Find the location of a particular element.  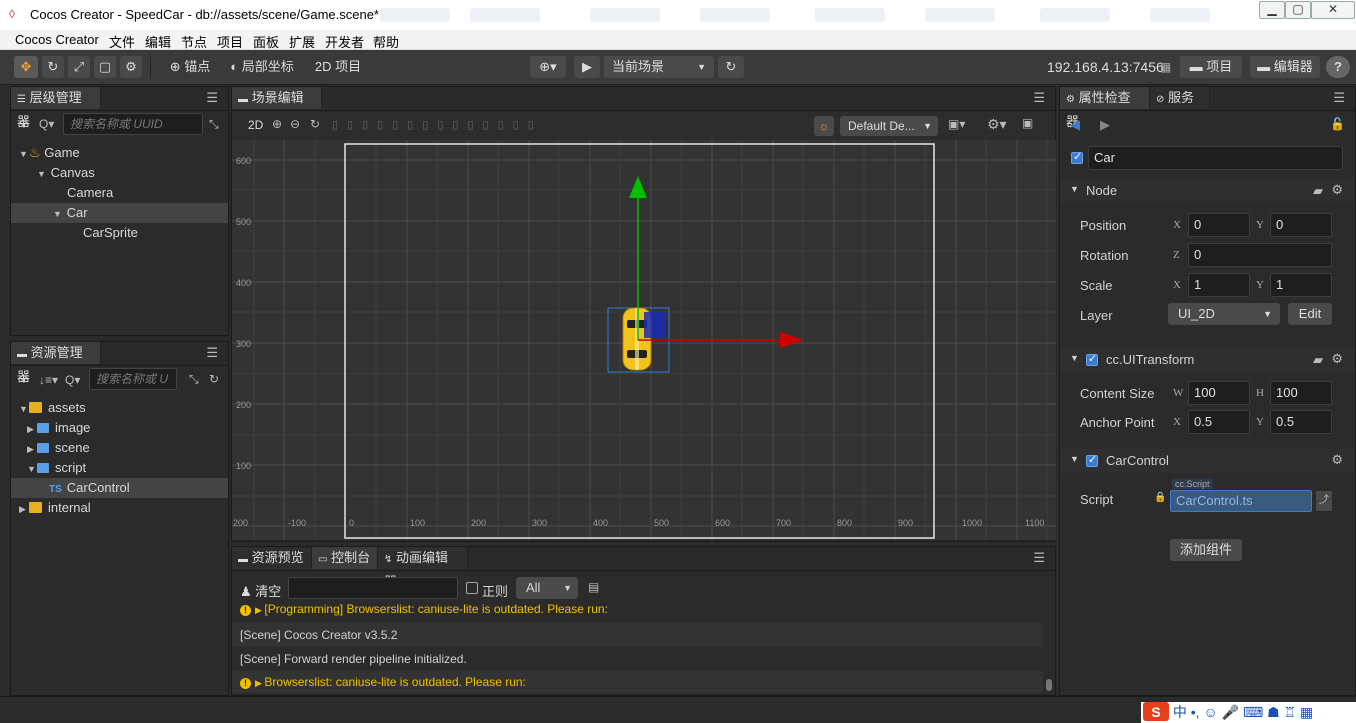

carcontrol-section-header: ▼ CarControl ⚙ is located at coordinates (1207, 461).